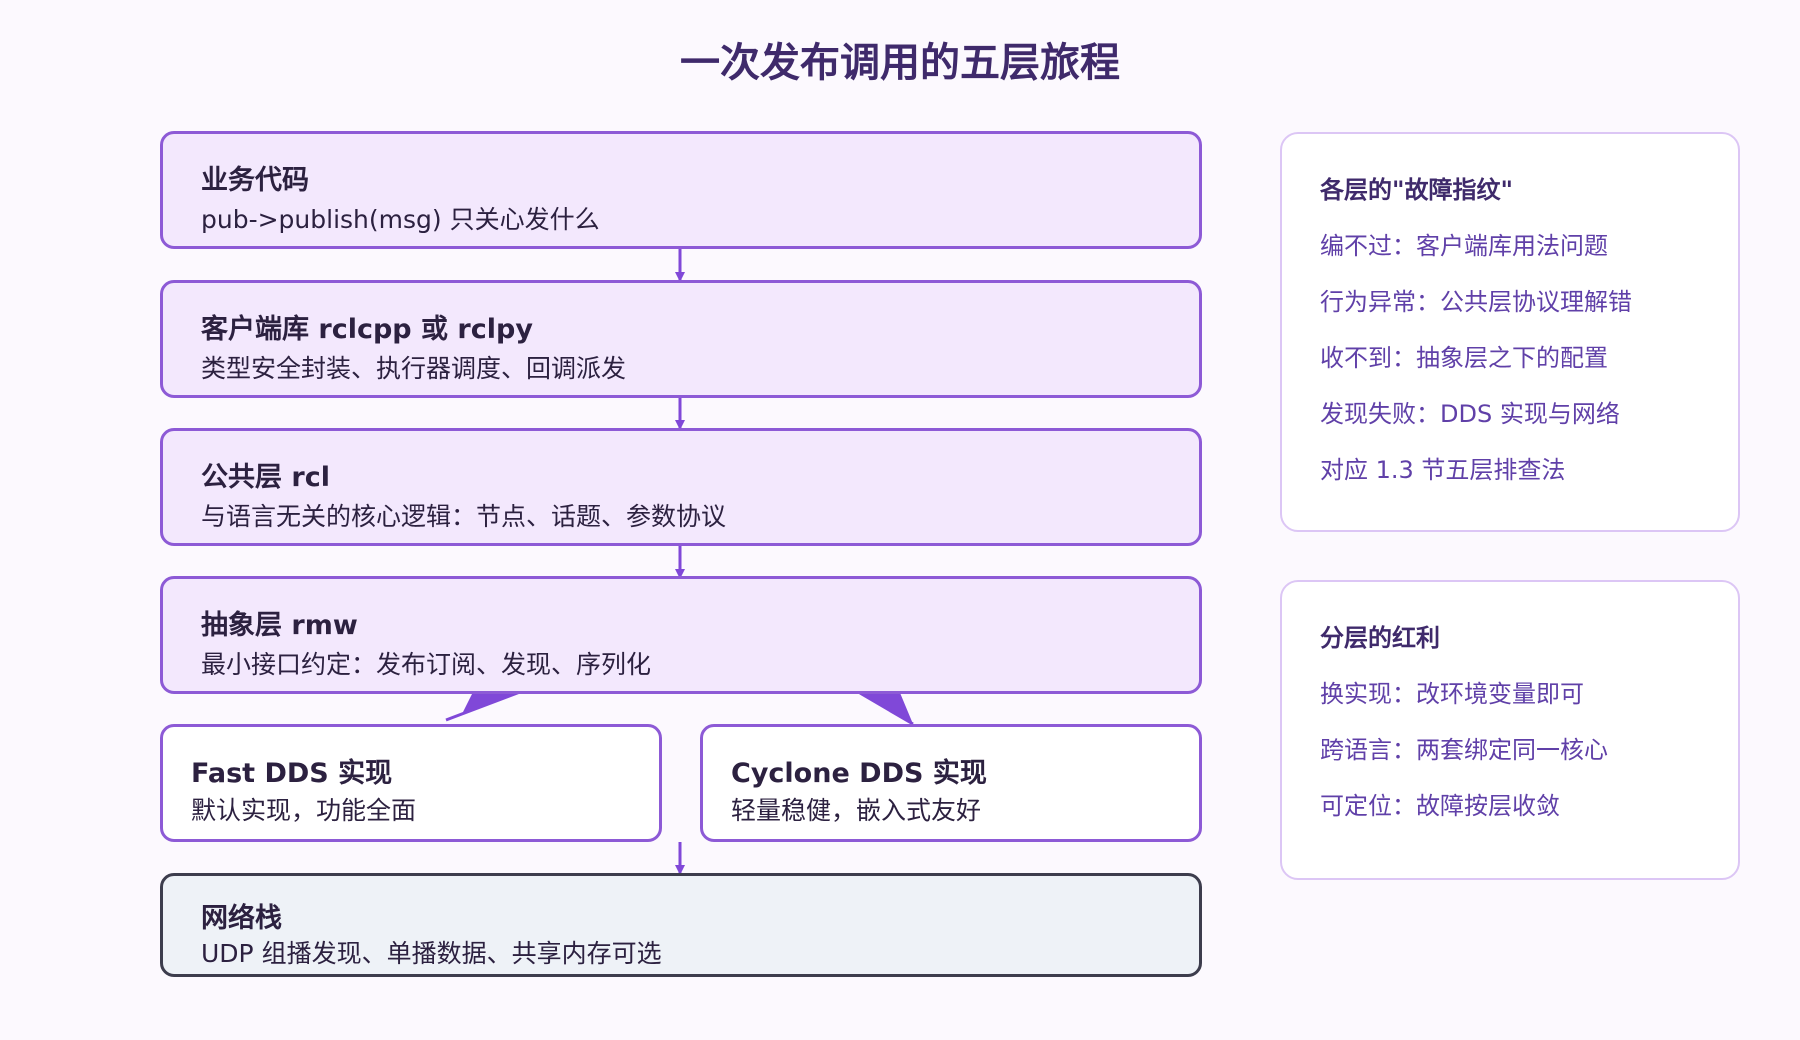 This screenshot has width=1800, height=1040. Describe the element at coordinates (681, 635) in the screenshot. I see `layer-rmw: 抽象层 rmw 最小接口约定：发布订阅、发现、序列化` at that location.